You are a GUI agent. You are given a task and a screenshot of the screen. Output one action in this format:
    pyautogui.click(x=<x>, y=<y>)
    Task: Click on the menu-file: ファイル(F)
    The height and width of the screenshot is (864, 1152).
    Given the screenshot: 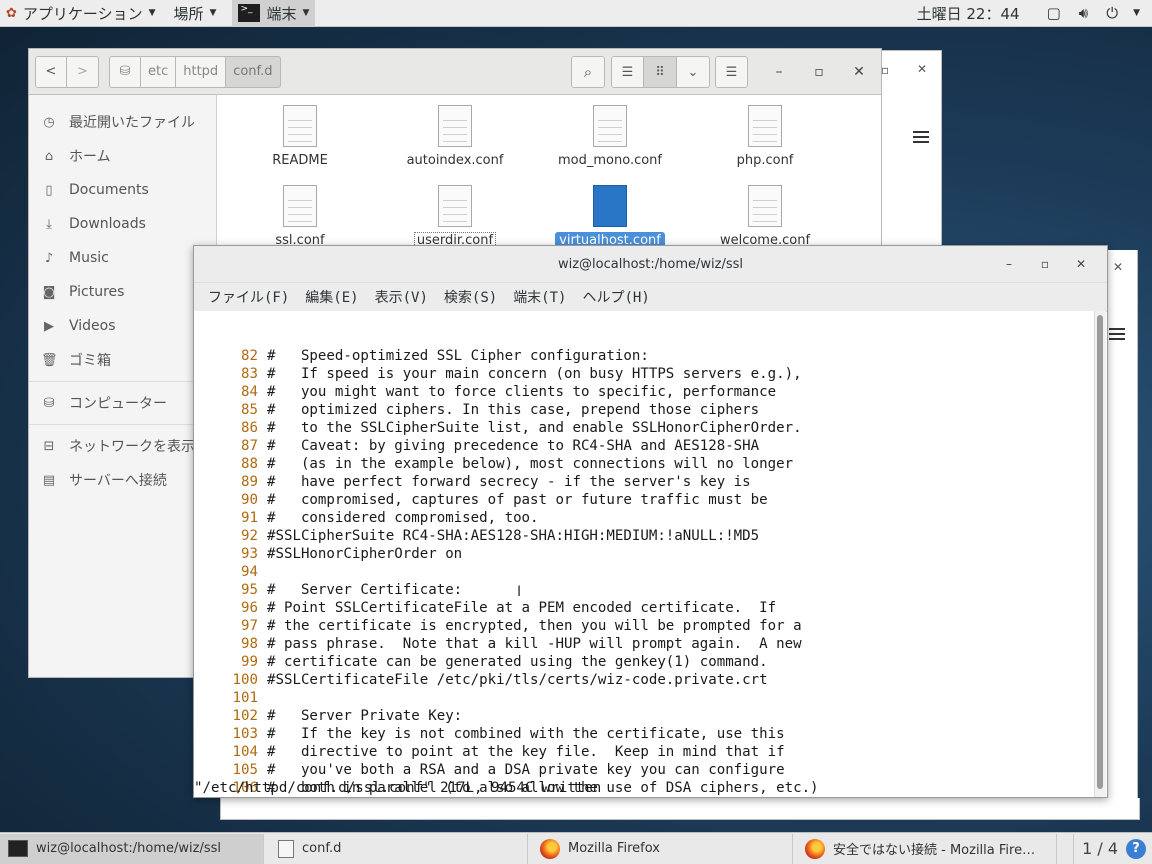 What is the action you would take?
    pyautogui.click(x=248, y=297)
    